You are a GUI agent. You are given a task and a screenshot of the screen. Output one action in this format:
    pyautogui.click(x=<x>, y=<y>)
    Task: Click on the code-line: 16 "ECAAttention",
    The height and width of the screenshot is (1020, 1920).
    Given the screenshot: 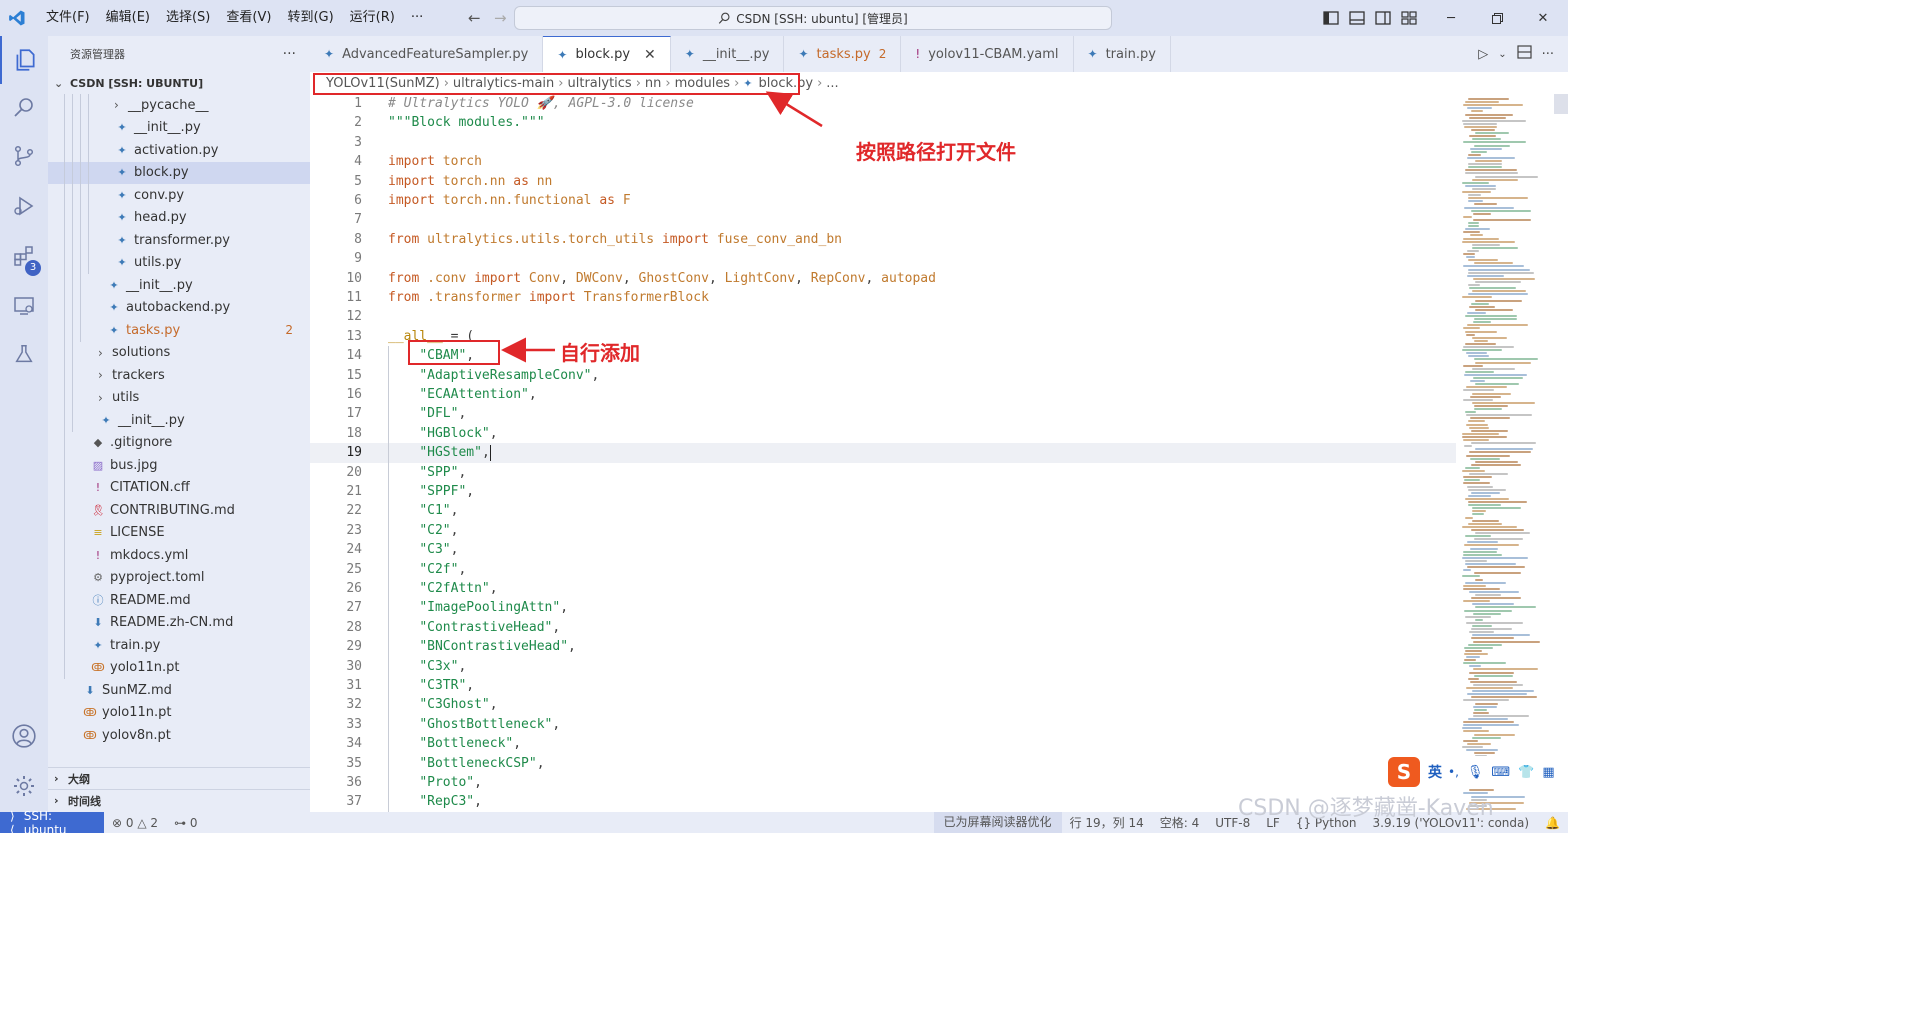 What is the action you would take?
    pyautogui.click(x=883, y=395)
    